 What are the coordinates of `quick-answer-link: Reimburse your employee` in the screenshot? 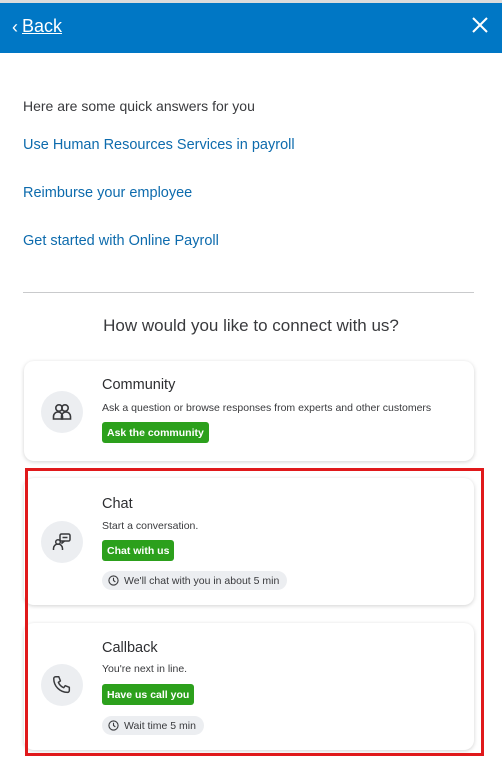 It's located at (107, 193).